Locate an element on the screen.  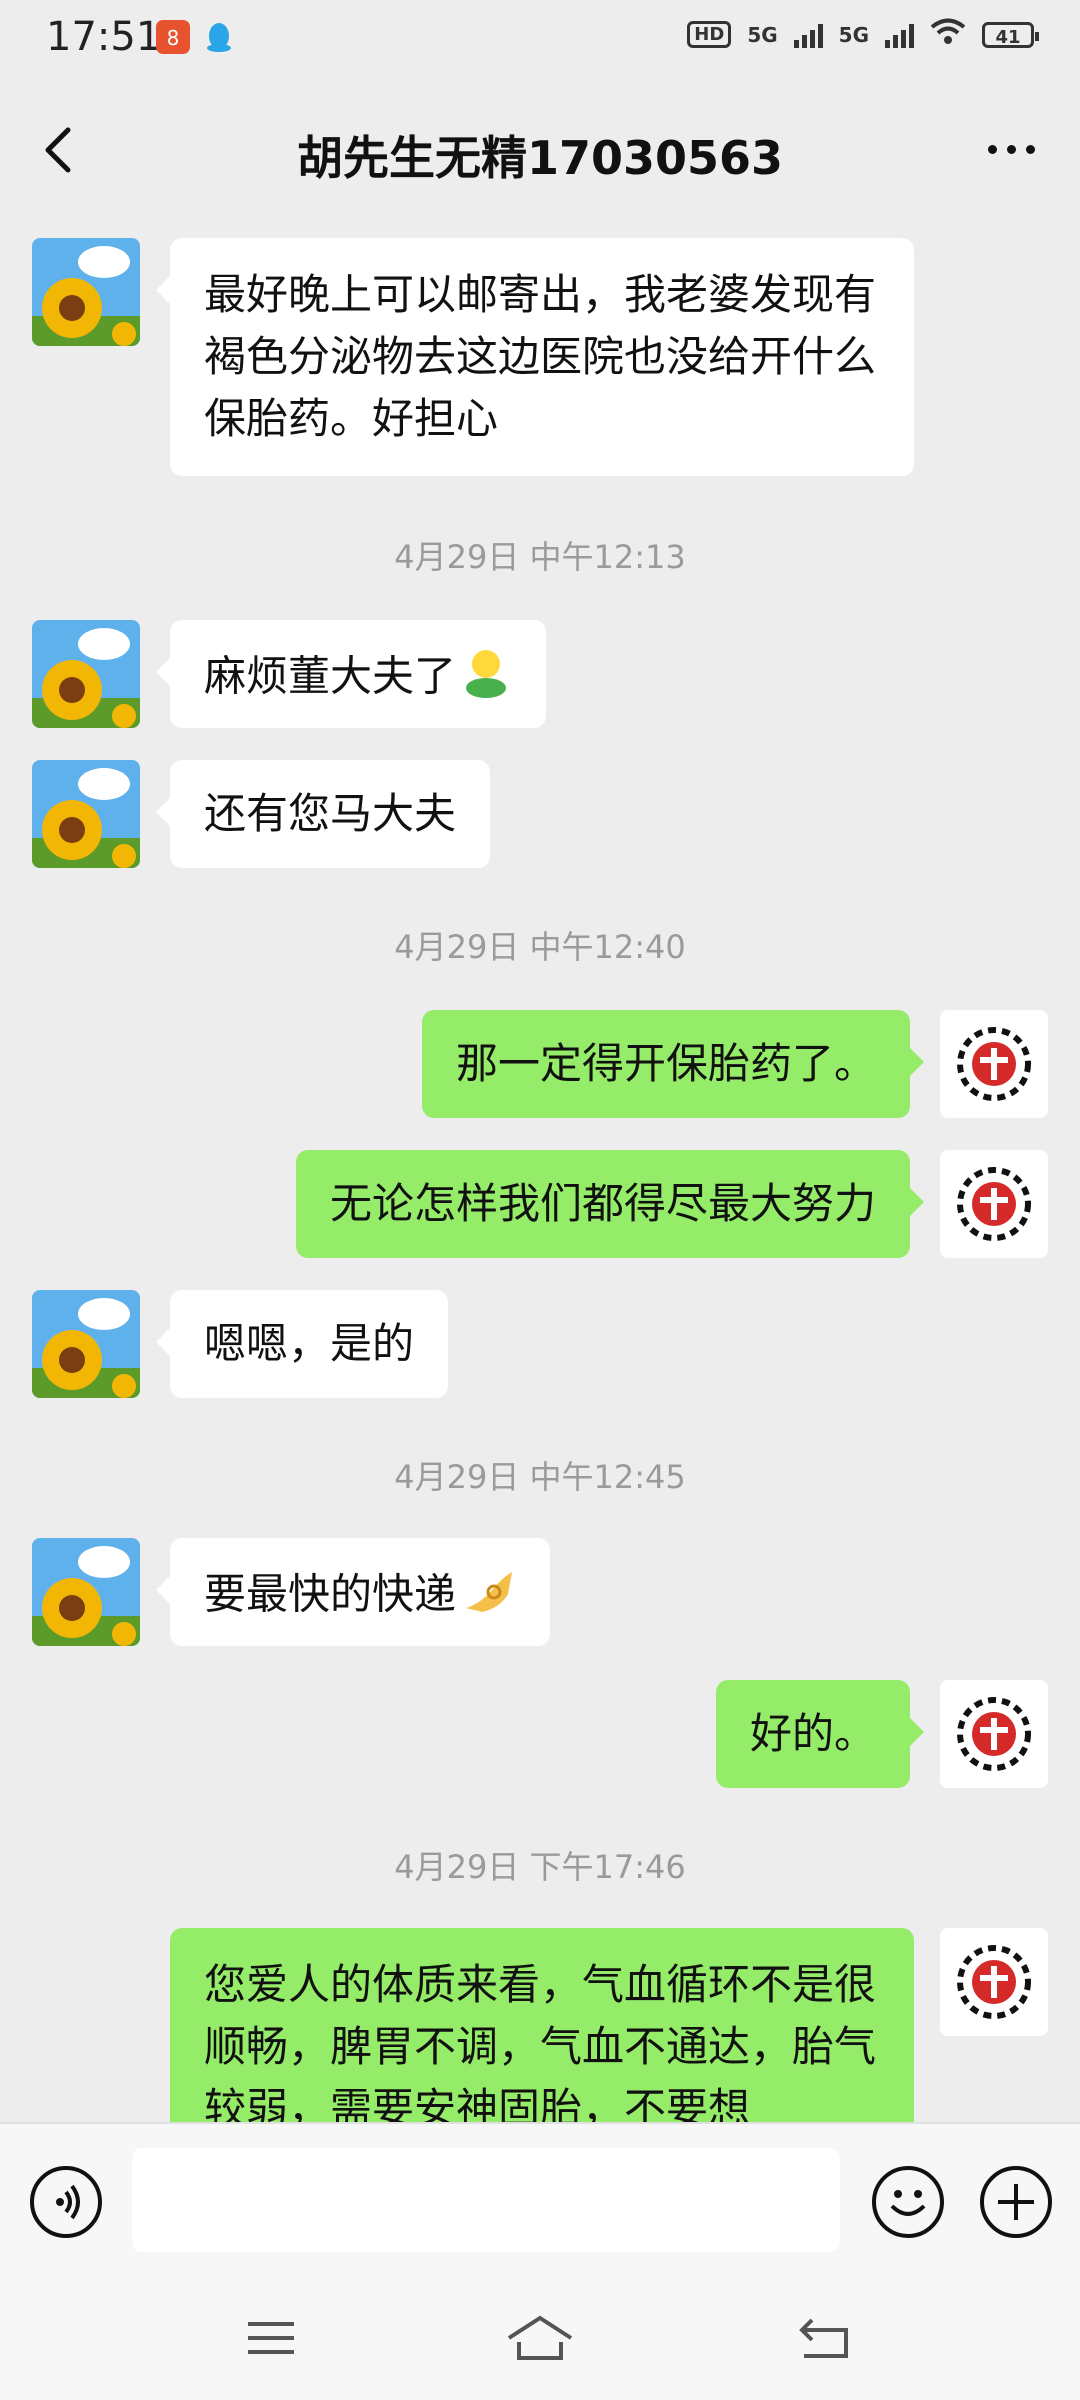
message-bubble: 最好晚上可以邮寄出，我老婆发现有褐色分泌物去这边医院也没给开什么保胎药。好担心 is located at coordinates (535, 357).